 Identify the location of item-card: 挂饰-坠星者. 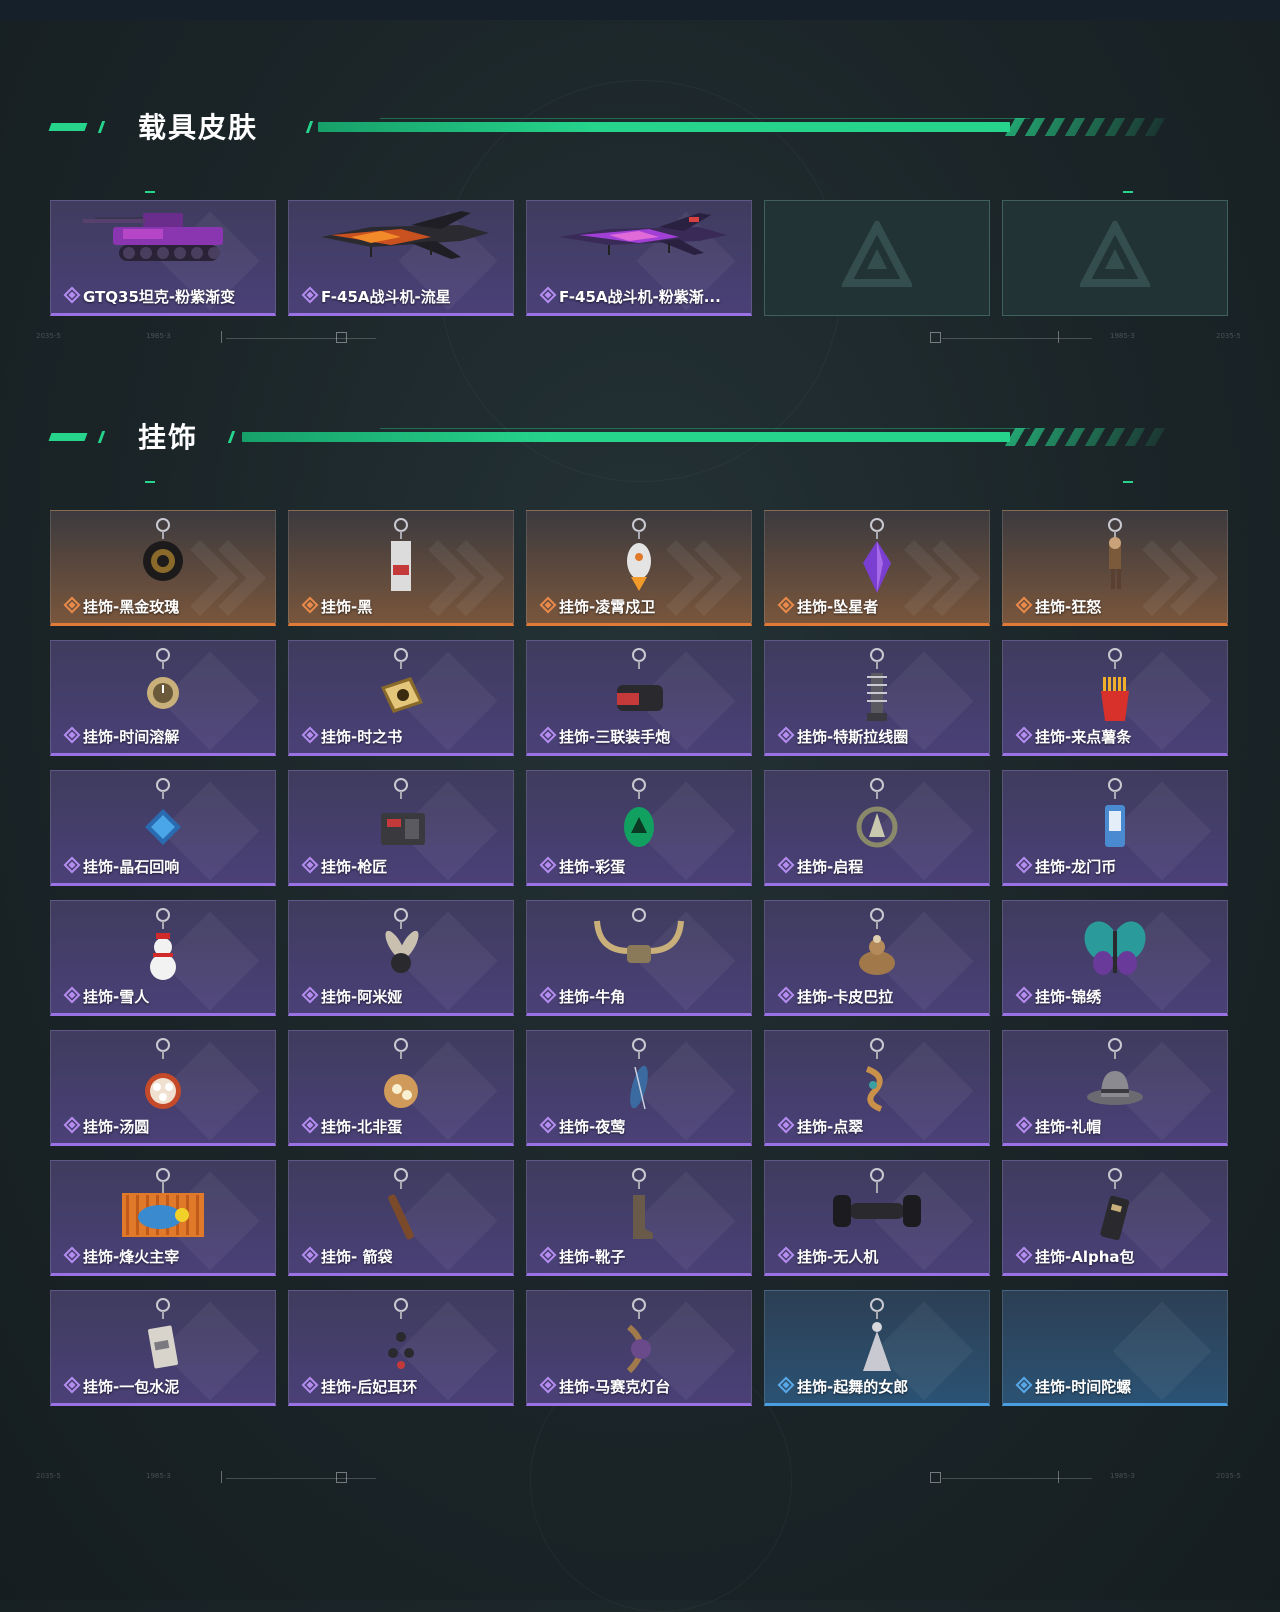
(877, 568).